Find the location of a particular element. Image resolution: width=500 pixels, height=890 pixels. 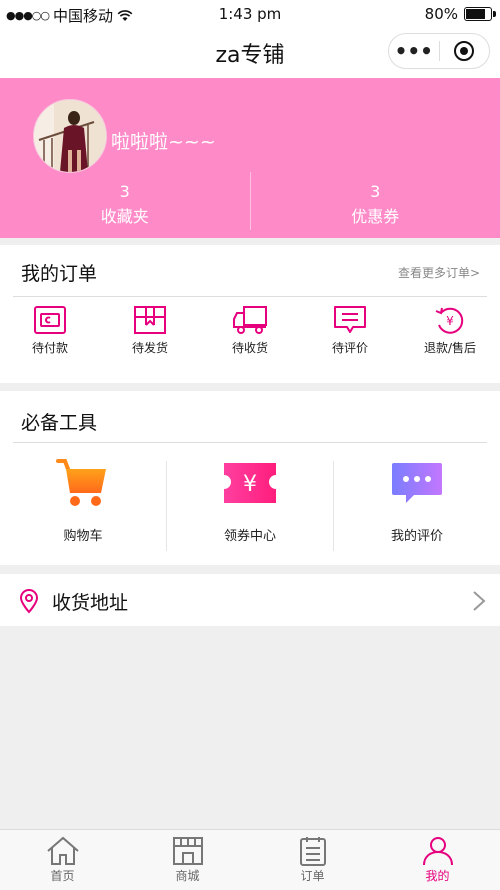

shipping-address-label: 收货地址 is located at coordinates (90, 601).